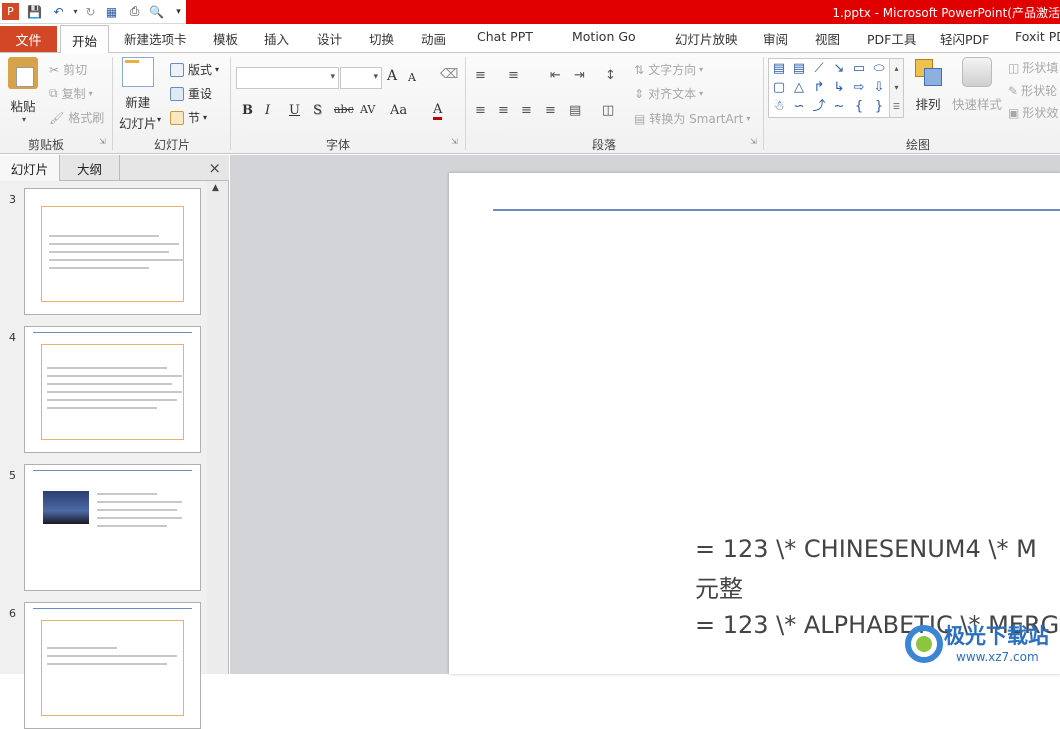 The height and width of the screenshot is (729, 1060). What do you see at coordinates (964, 38) in the screenshot?
I see `tab-qingshan-pdf: 轻闪PDF` at bounding box center [964, 38].